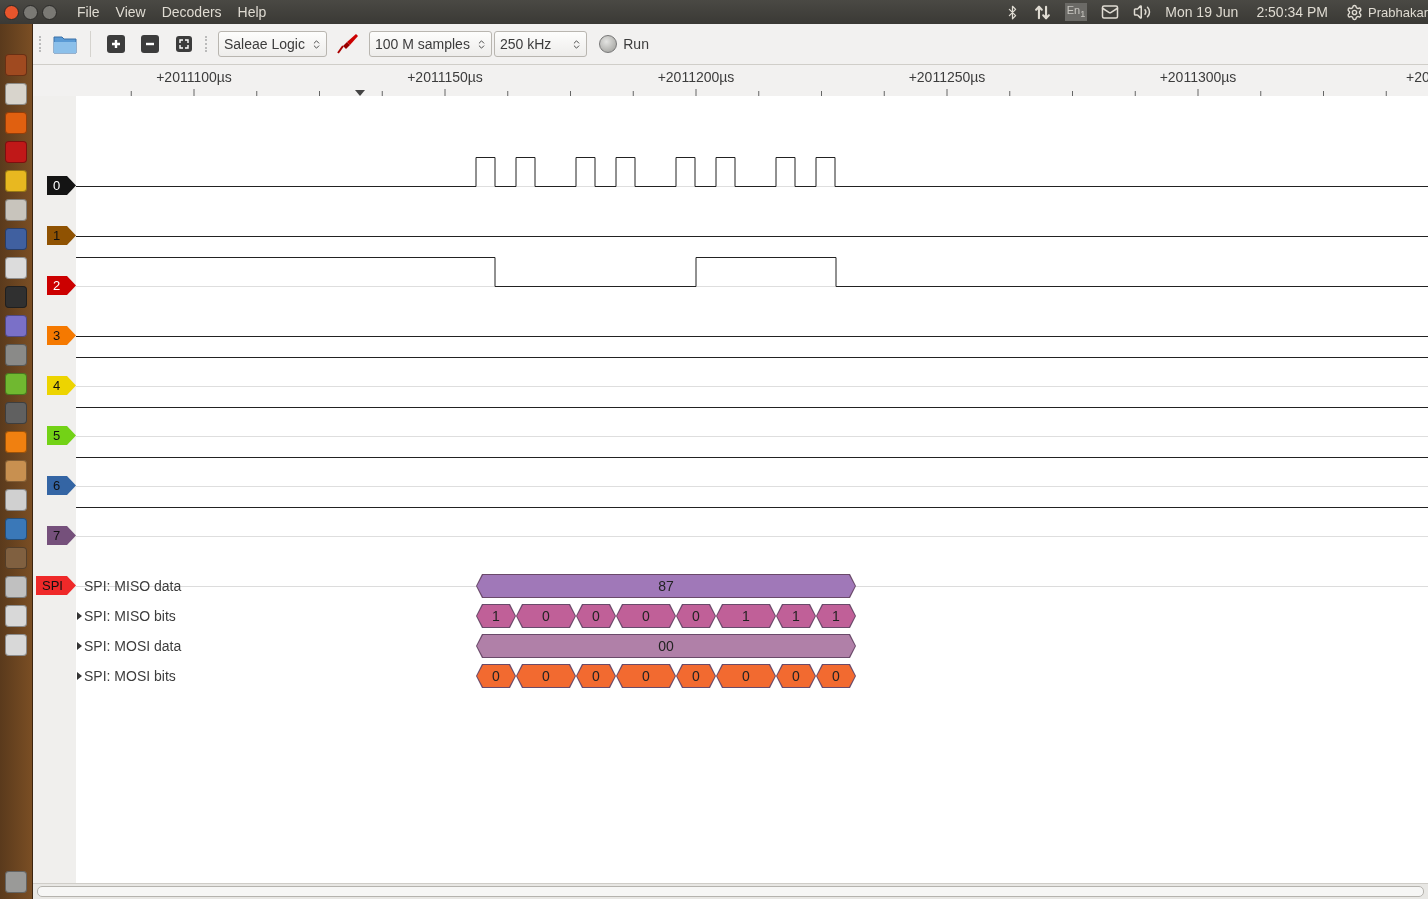 This screenshot has width=1428, height=899. What do you see at coordinates (61, 435) in the screenshot?
I see `channel-tag: 5` at bounding box center [61, 435].